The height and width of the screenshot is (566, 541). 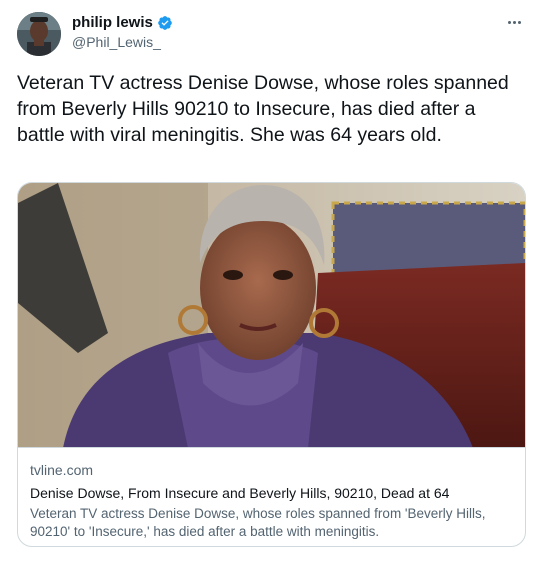 I want to click on card-domain: tvline.com, so click(x=62, y=470).